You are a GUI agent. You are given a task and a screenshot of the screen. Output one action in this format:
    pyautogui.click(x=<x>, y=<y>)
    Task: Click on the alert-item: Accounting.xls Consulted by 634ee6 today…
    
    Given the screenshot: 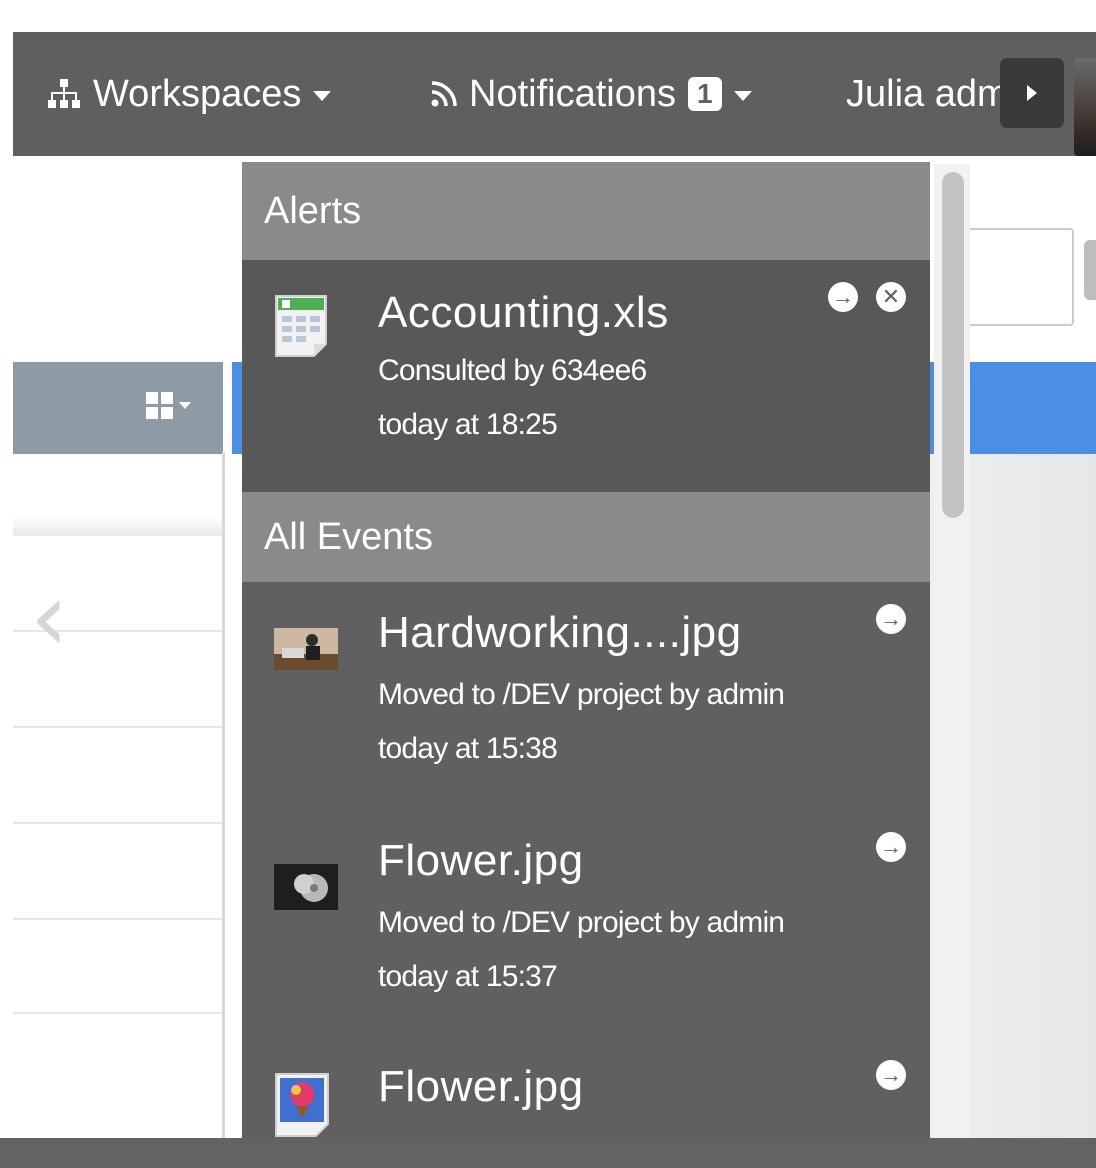 What is the action you would take?
    pyautogui.click(x=586, y=376)
    